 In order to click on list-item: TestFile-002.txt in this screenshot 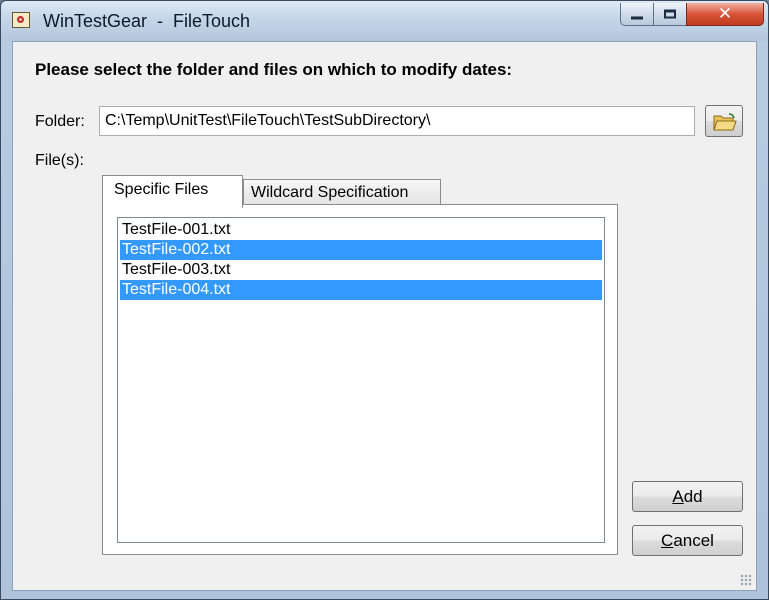, I will do `click(361, 250)`.